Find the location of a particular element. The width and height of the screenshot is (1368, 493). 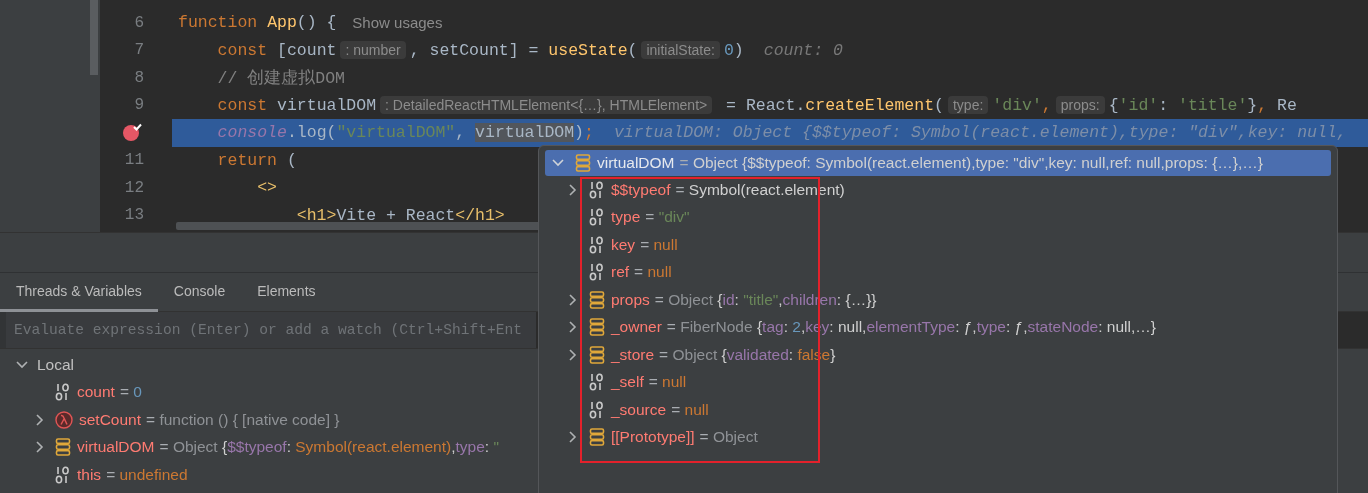

variable-name: this is located at coordinates (89, 474).